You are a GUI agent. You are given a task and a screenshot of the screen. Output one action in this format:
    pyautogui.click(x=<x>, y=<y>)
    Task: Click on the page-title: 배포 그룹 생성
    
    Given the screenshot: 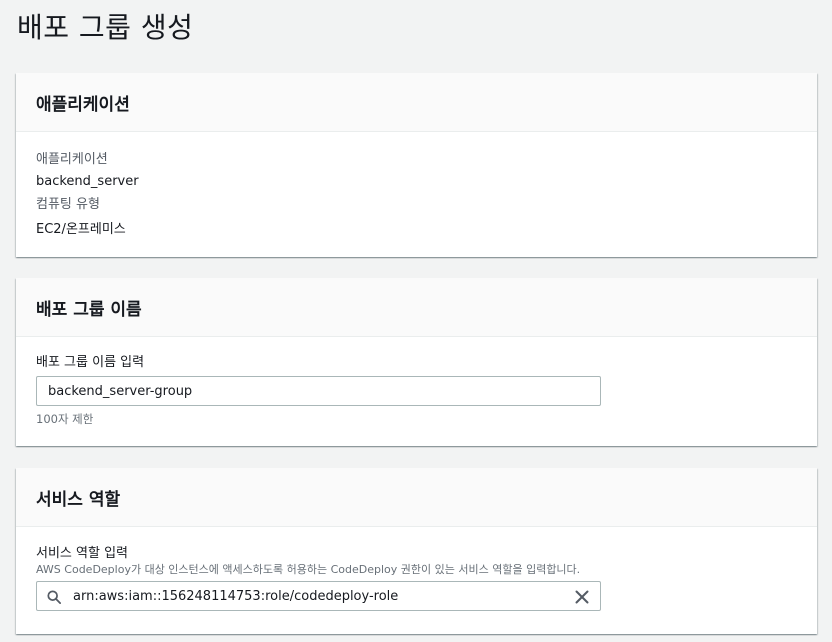 What is the action you would take?
    pyautogui.click(x=105, y=27)
    